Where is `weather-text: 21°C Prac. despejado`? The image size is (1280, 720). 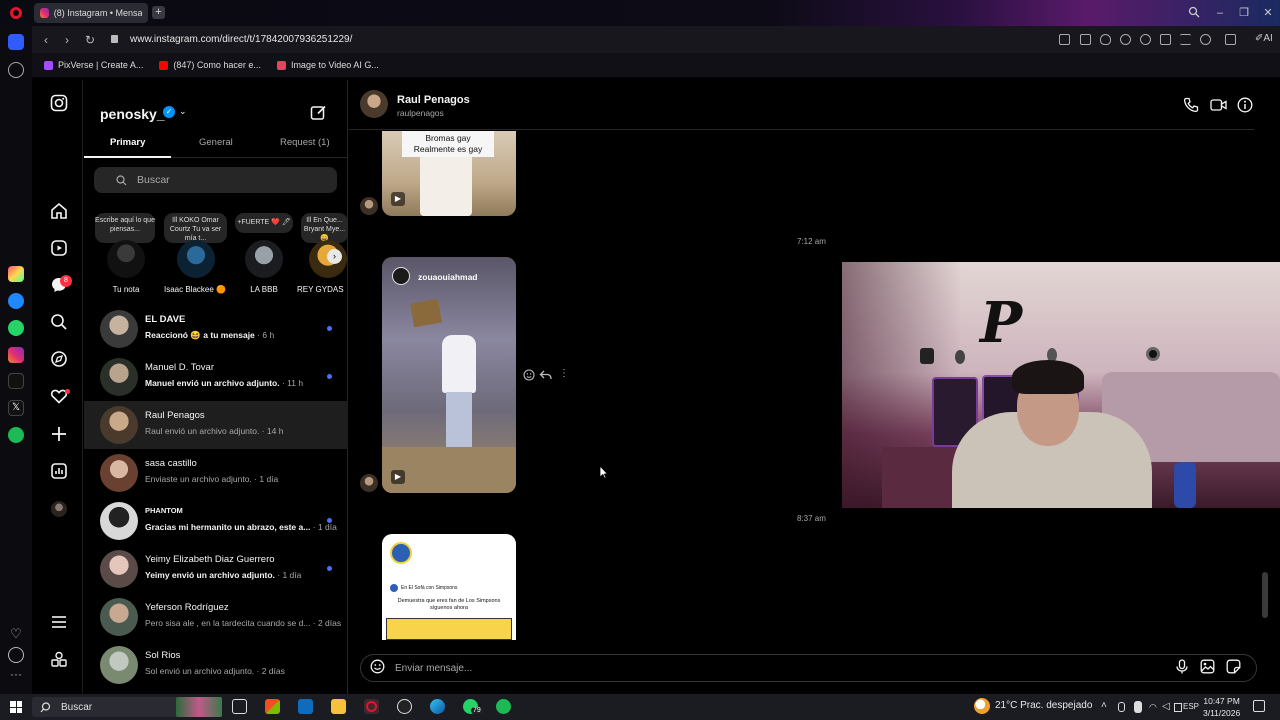 weather-text: 21°C Prac. despejado is located at coordinates (1043, 705).